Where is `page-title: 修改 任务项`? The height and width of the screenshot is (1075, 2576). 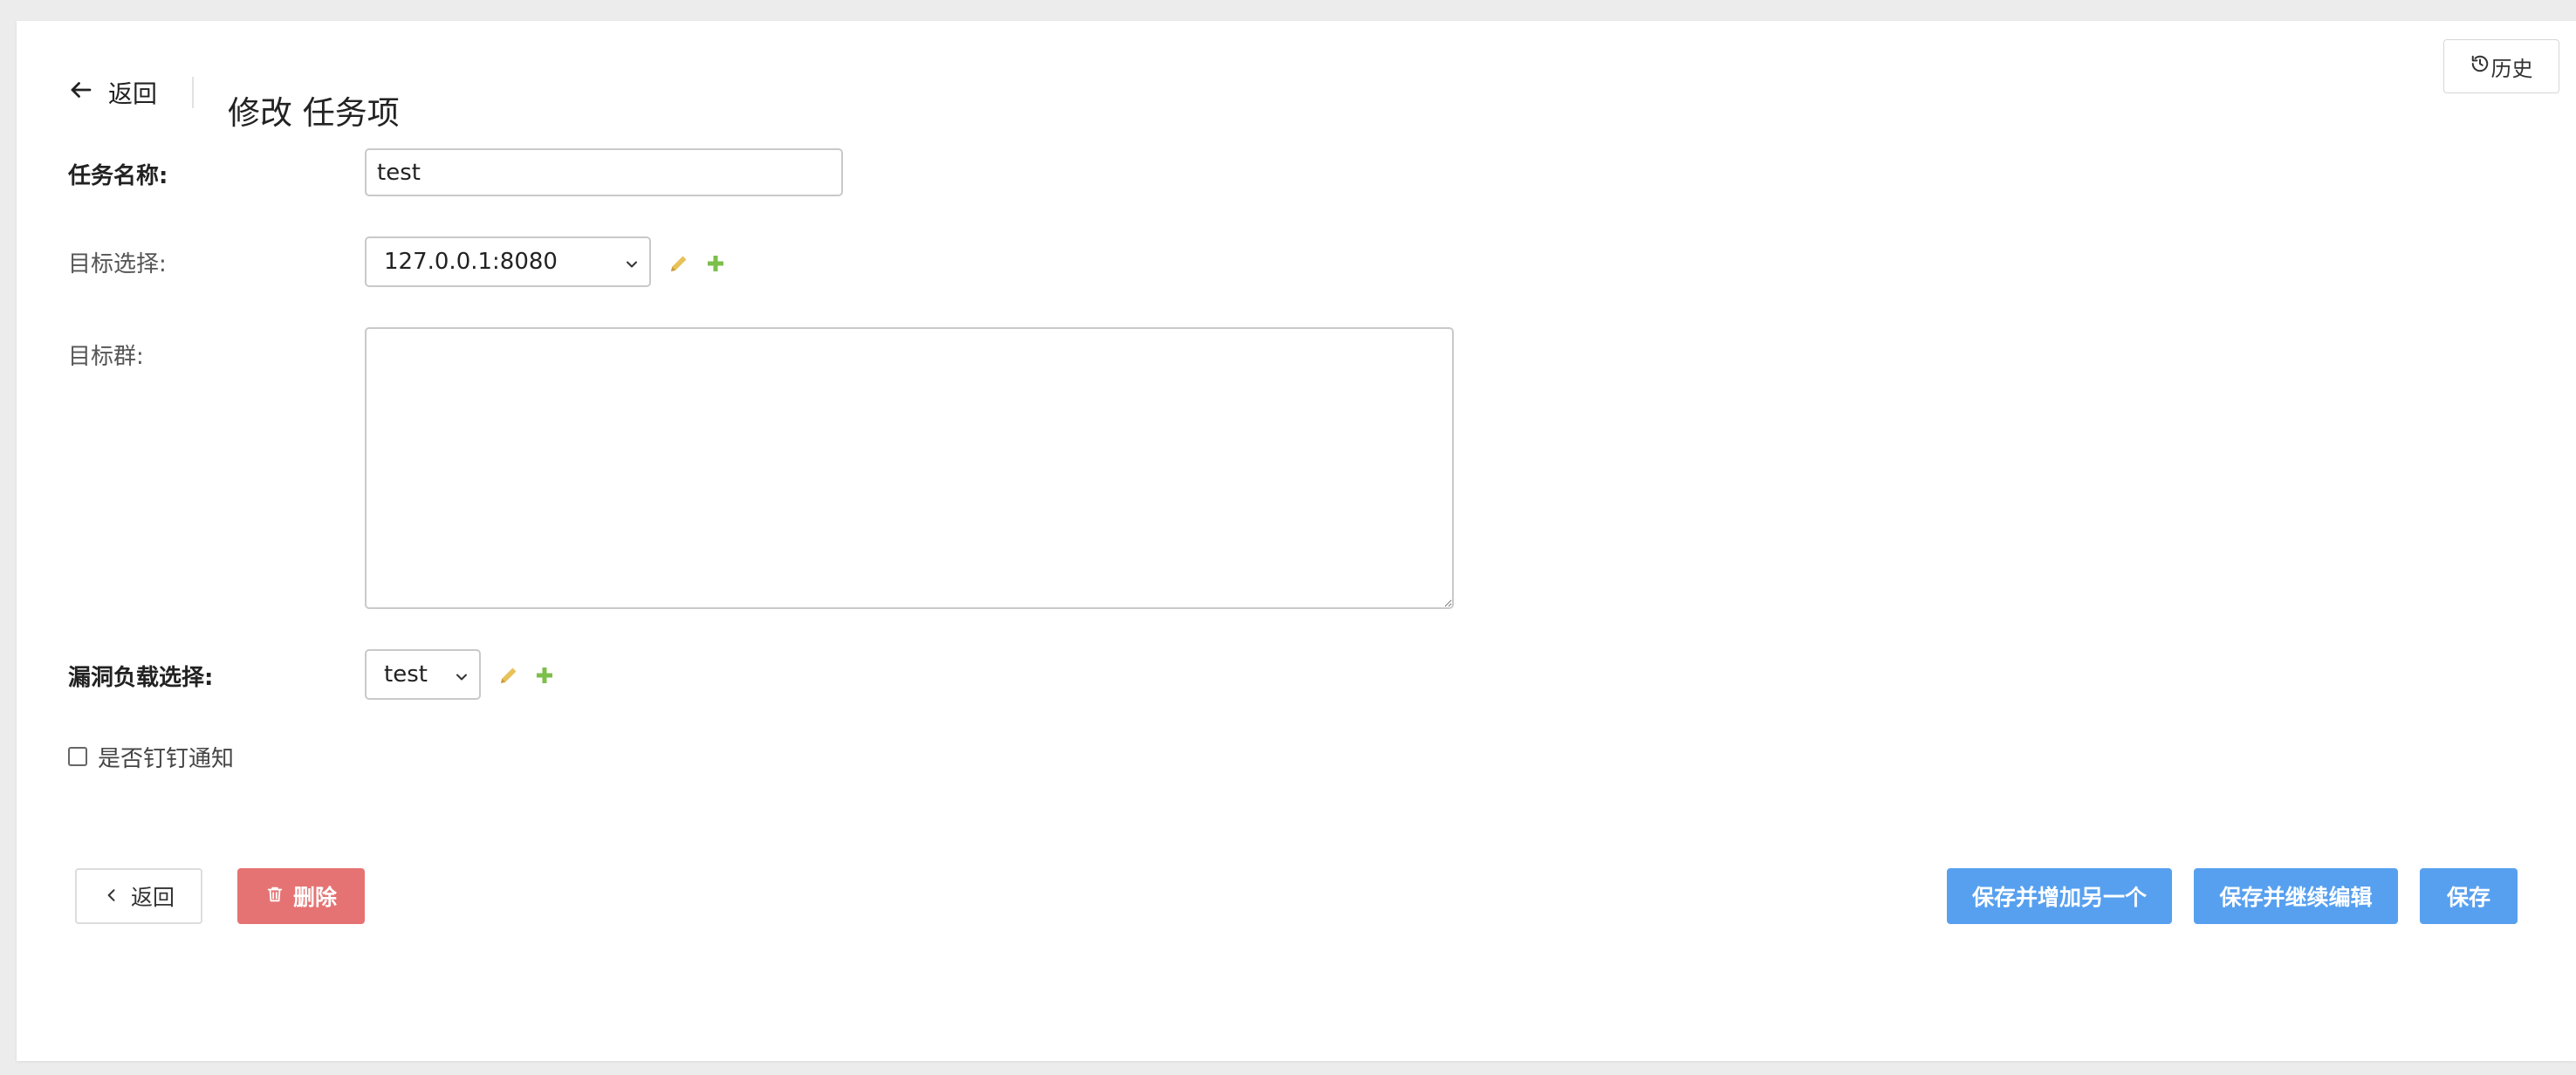 page-title: 修改 任务项 is located at coordinates (314, 113).